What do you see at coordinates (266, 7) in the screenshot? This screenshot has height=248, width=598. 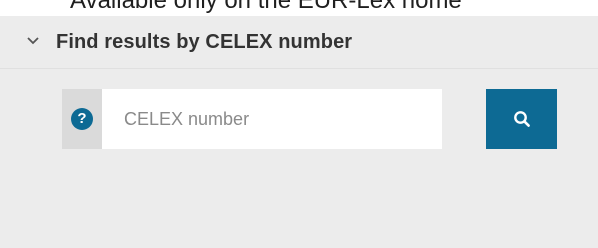 I see `clipped-page-heading: Available only on the EUR-Lex home` at bounding box center [266, 7].